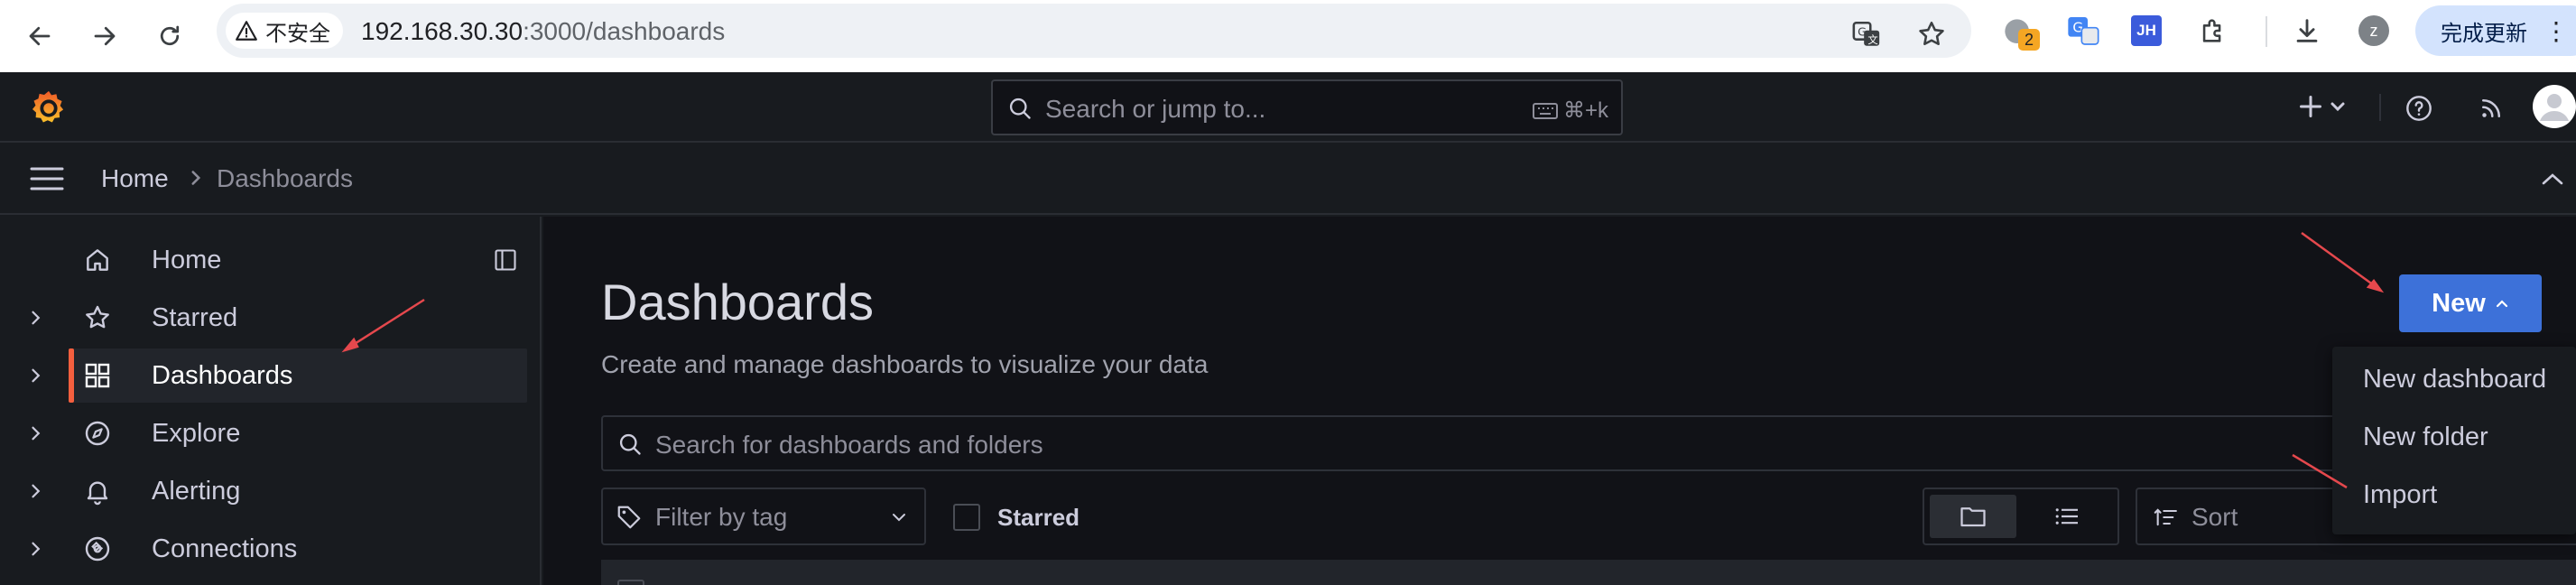 The image size is (2576, 585). Describe the element at coordinates (1588, 443) in the screenshot. I see `dashboard-search-input: Search for dashboards and folders` at that location.